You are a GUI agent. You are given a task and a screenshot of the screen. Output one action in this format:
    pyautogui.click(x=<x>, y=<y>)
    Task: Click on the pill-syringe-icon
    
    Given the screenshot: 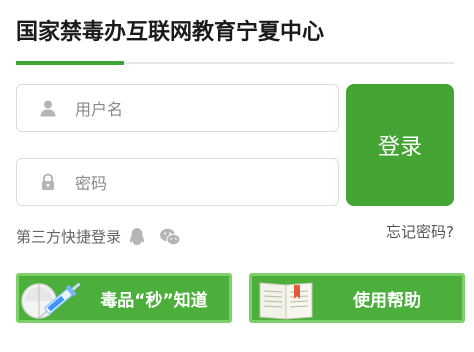 What is the action you would take?
    pyautogui.click(x=51, y=300)
    